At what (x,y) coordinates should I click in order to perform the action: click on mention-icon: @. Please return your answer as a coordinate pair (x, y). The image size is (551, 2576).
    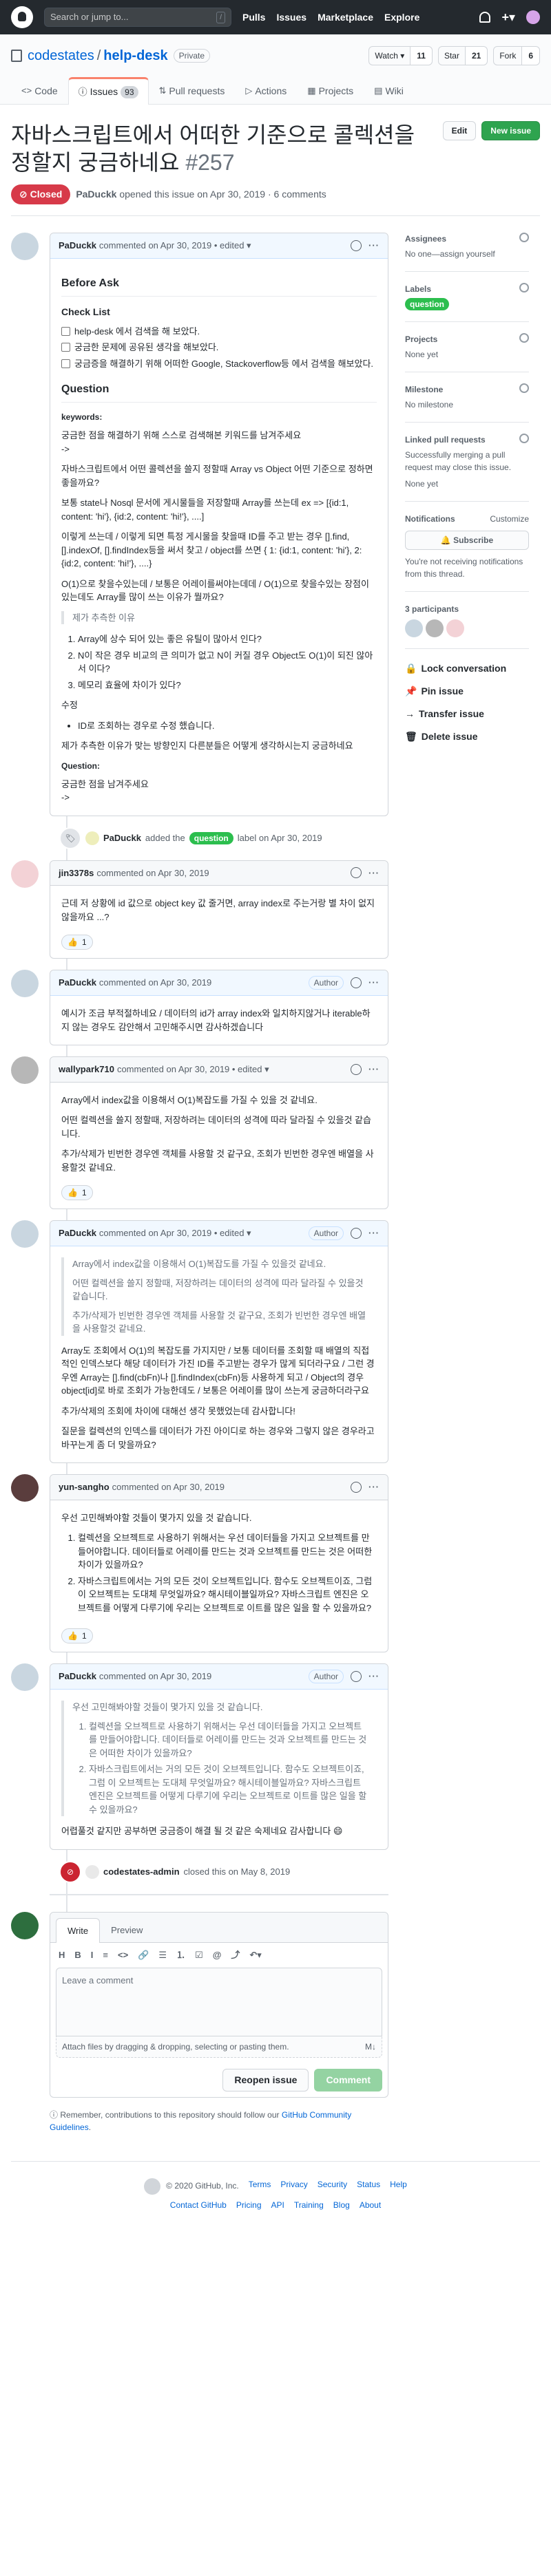
    Looking at the image, I should click on (217, 1955).